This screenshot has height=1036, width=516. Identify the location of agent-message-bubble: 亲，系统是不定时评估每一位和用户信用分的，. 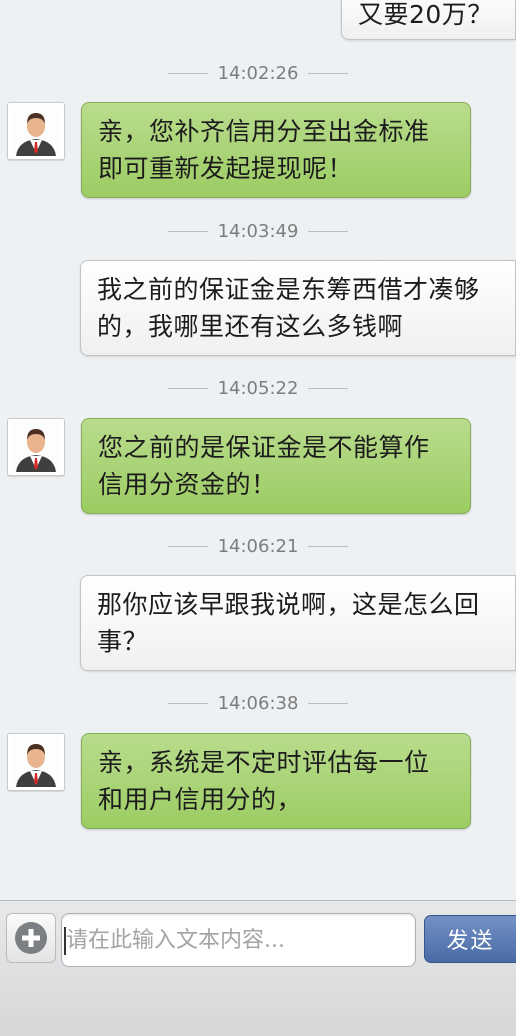
(276, 781).